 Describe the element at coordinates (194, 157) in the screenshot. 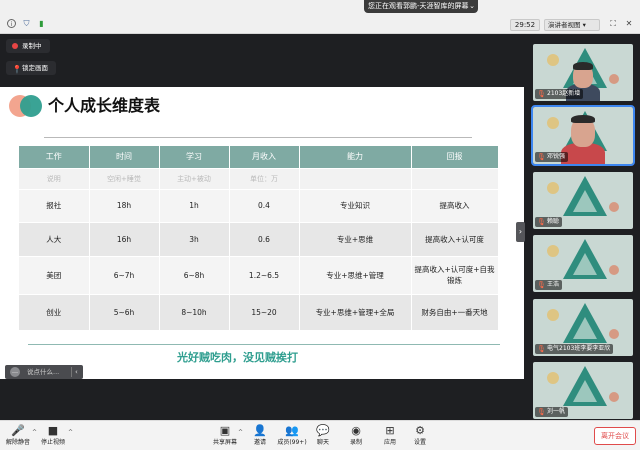

I see `table-header: 学习` at that location.